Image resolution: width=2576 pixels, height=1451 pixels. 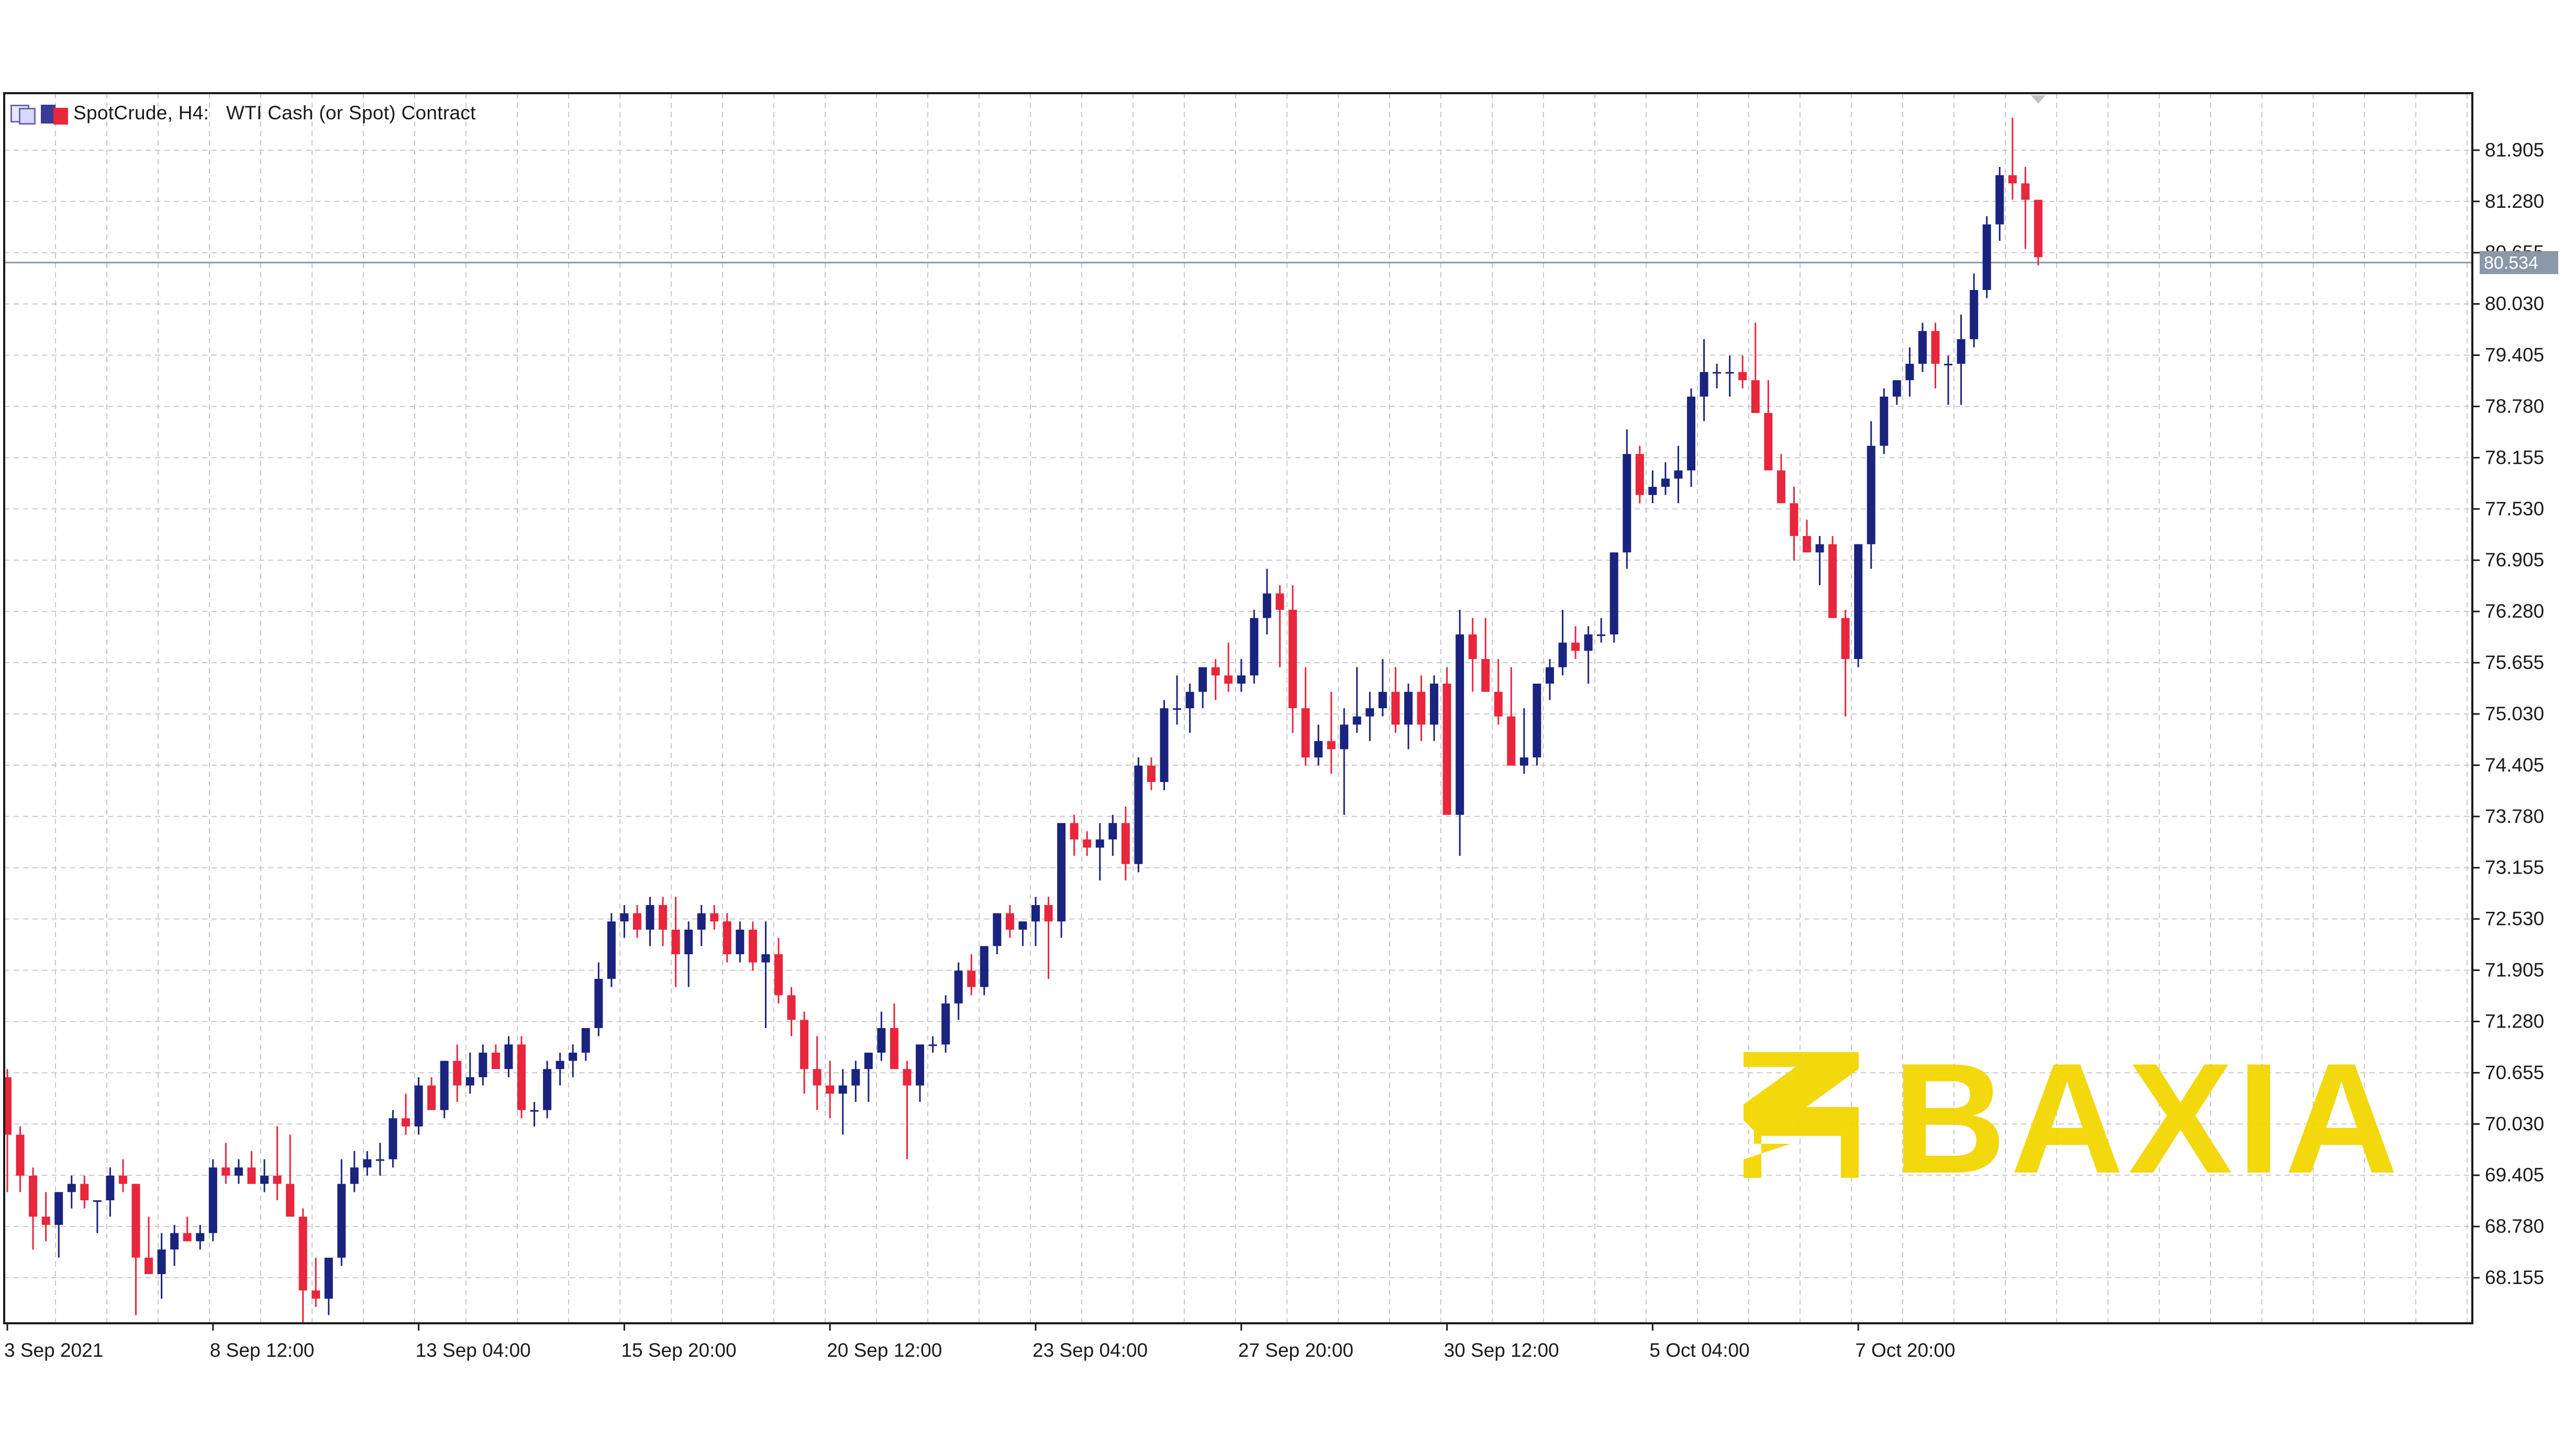 I want to click on x-tick-label: 23 Sep 04:00, so click(x=1090, y=1351).